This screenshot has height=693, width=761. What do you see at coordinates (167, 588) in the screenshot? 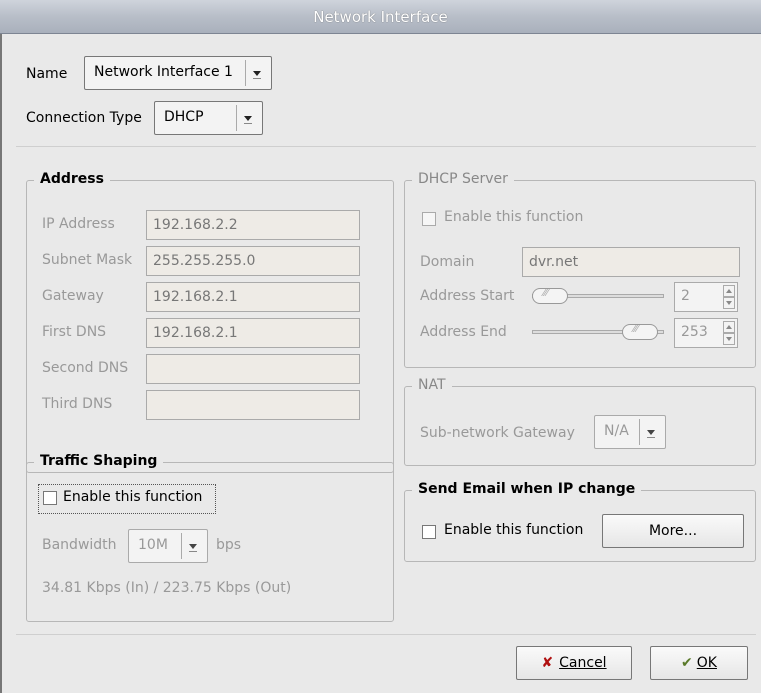
I see `traffic-rate-text: 34.81 Kbps (In) / 223.75 Kbps (Out)` at bounding box center [167, 588].